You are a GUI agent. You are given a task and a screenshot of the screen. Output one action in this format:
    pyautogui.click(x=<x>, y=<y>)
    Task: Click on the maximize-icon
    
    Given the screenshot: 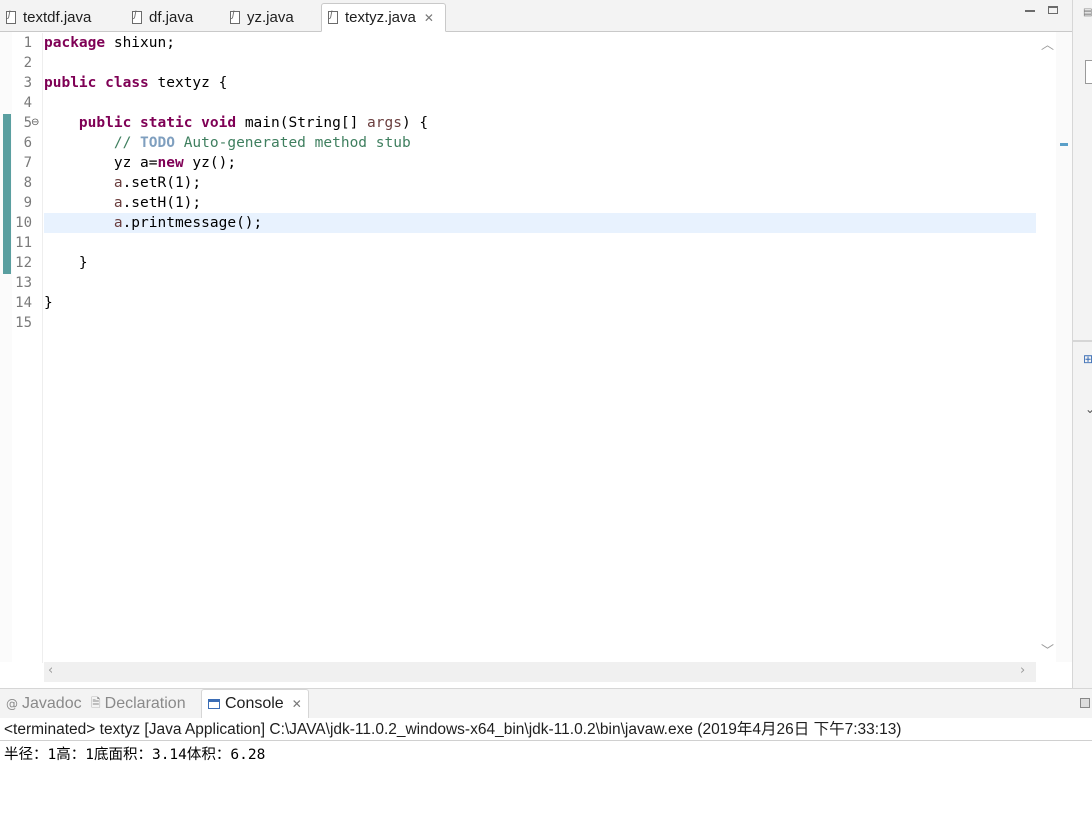 What is the action you would take?
    pyautogui.click(x=1053, y=10)
    